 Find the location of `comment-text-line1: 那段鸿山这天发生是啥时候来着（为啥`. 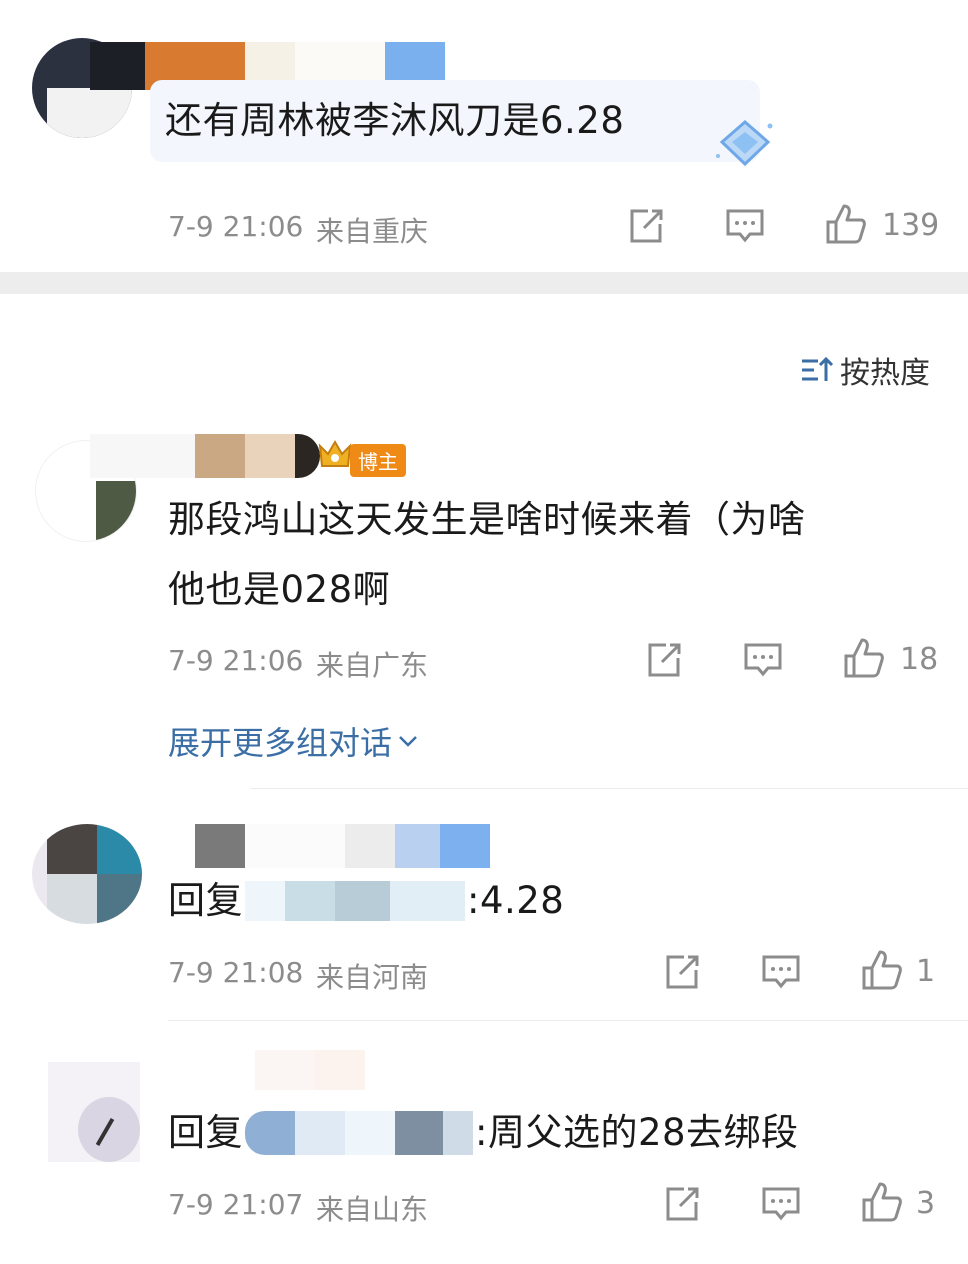

comment-text-line1: 那段鸿山这天发生是啥时候来着（为啥 is located at coordinates (487, 519).